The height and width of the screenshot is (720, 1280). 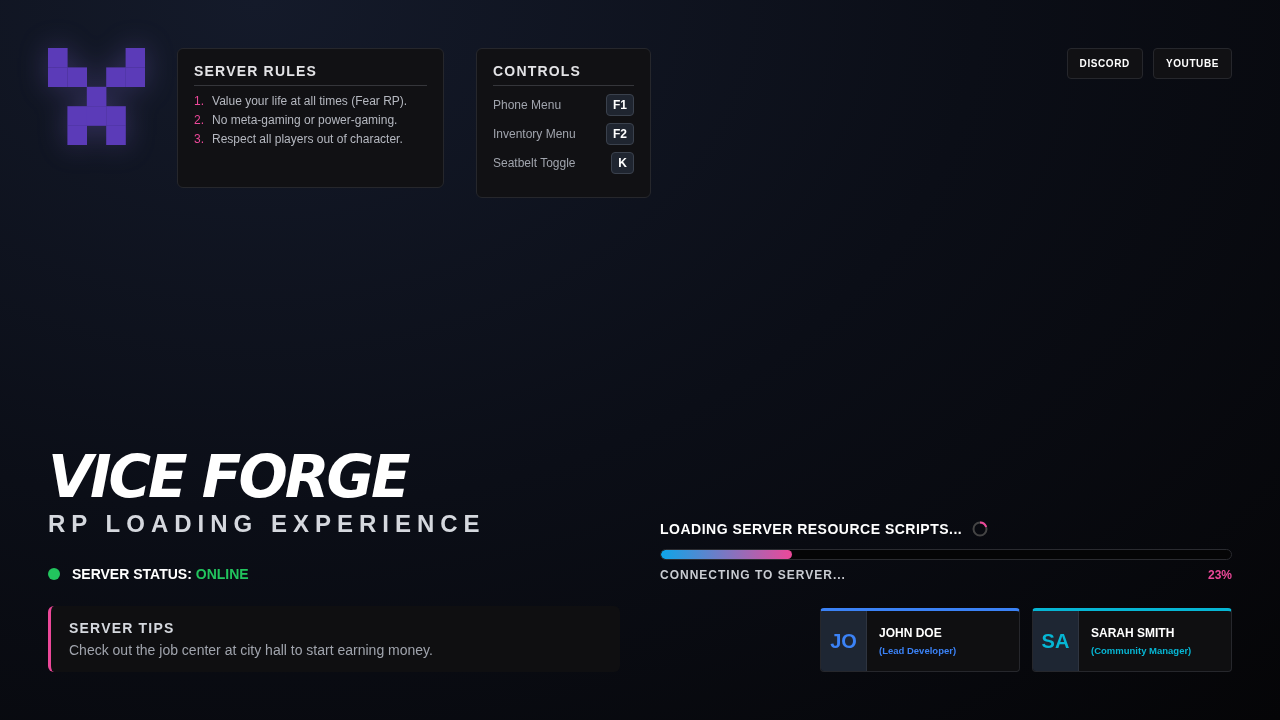 I want to click on key-cap: K, so click(x=622, y=163).